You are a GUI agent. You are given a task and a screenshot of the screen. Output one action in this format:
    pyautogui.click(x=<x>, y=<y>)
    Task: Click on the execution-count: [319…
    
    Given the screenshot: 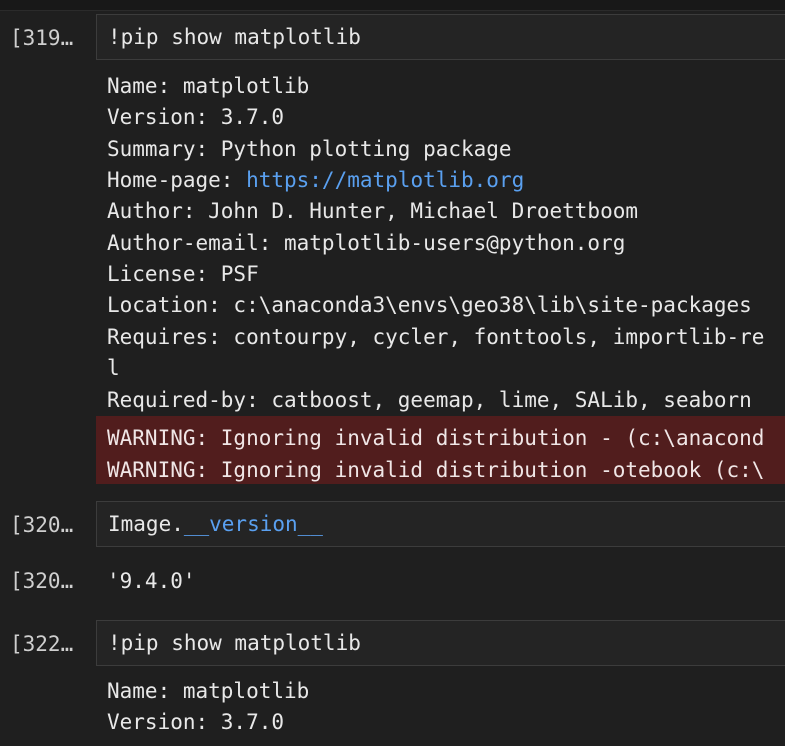 What is the action you would take?
    pyautogui.click(x=42, y=38)
    